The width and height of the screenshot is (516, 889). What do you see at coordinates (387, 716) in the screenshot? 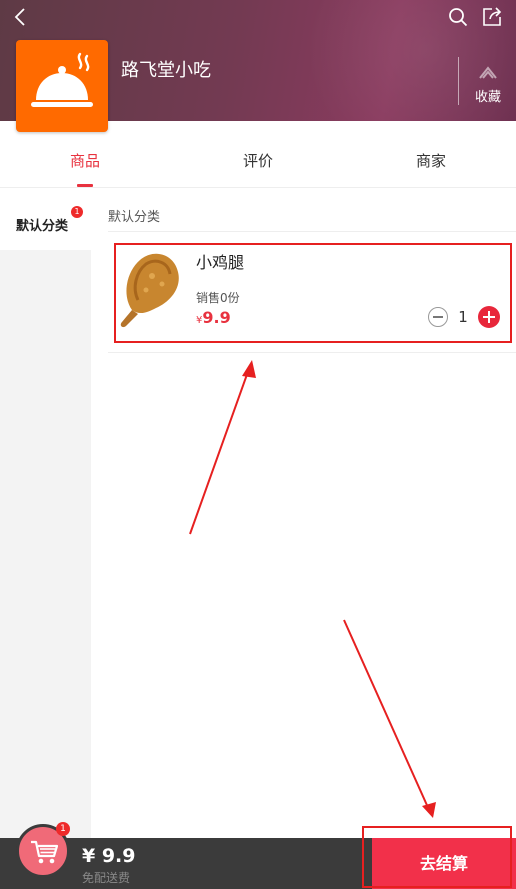
I see `arrow-to-checkout` at bounding box center [387, 716].